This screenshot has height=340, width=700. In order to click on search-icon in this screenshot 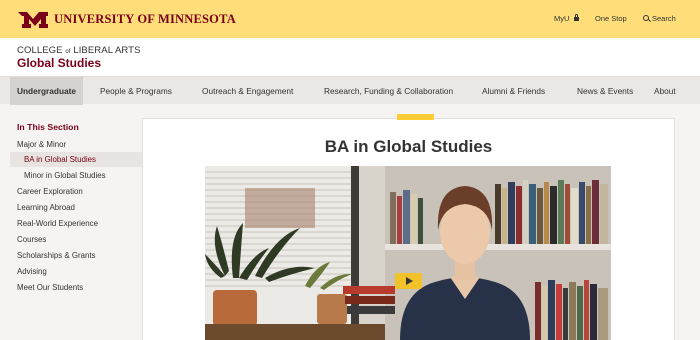, I will do `click(646, 18)`.